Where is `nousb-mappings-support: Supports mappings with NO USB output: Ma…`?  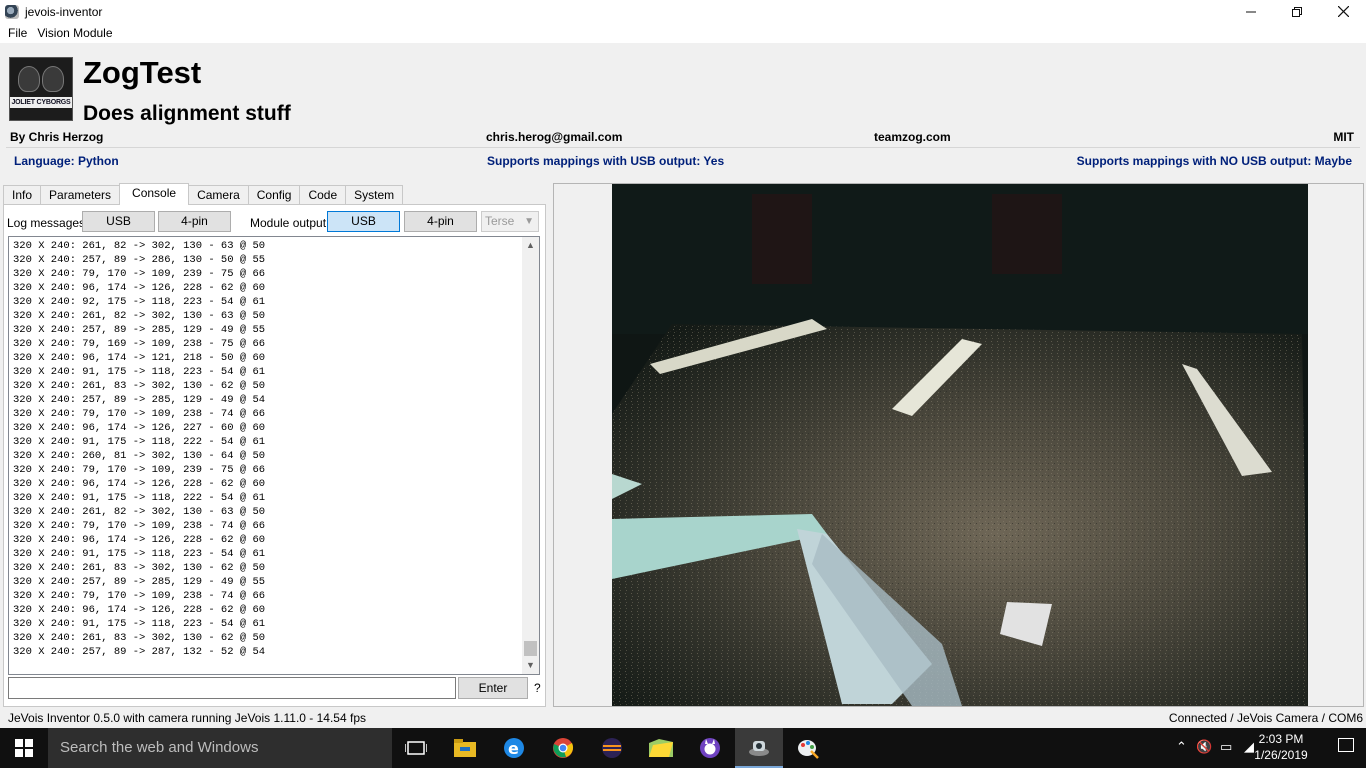 nousb-mappings-support: Supports mappings with NO USB output: Ma… is located at coordinates (1214, 161).